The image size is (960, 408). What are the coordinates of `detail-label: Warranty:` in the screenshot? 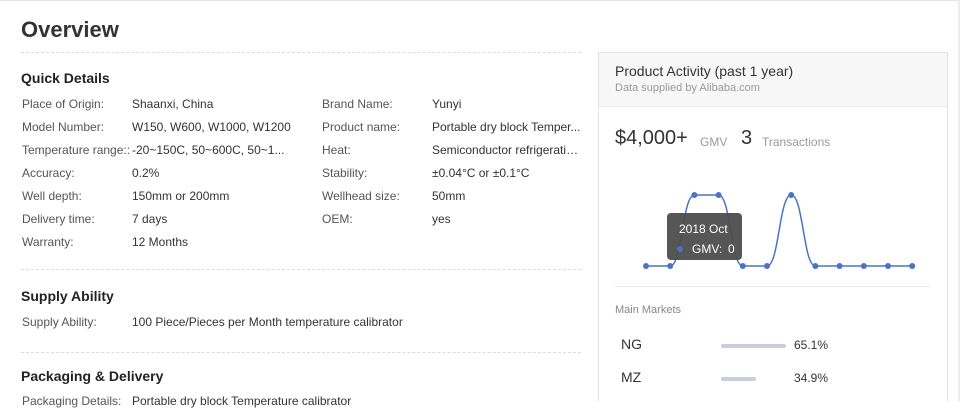 It's located at (48, 242).